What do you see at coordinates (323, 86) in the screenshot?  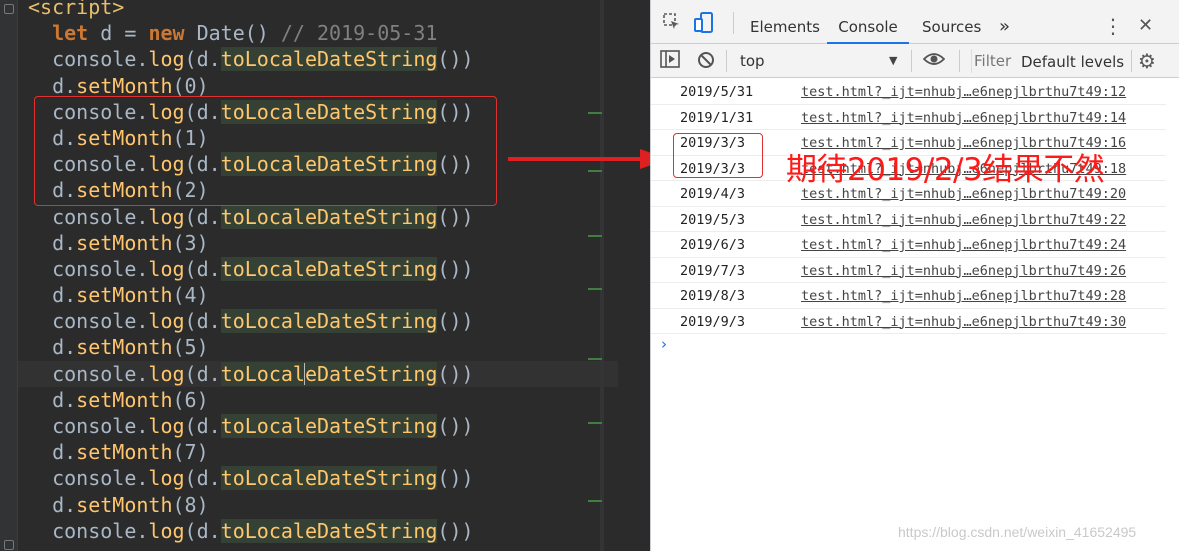 I see `code-line: d.setMonth(0)` at bounding box center [323, 86].